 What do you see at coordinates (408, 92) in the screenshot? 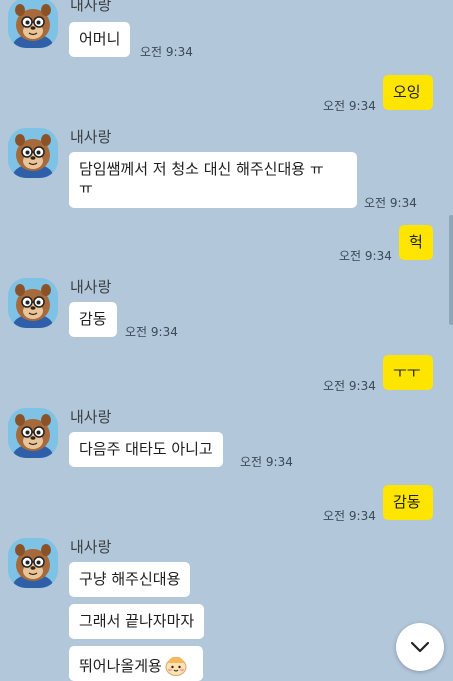
I see `message-bubble: 오잉` at bounding box center [408, 92].